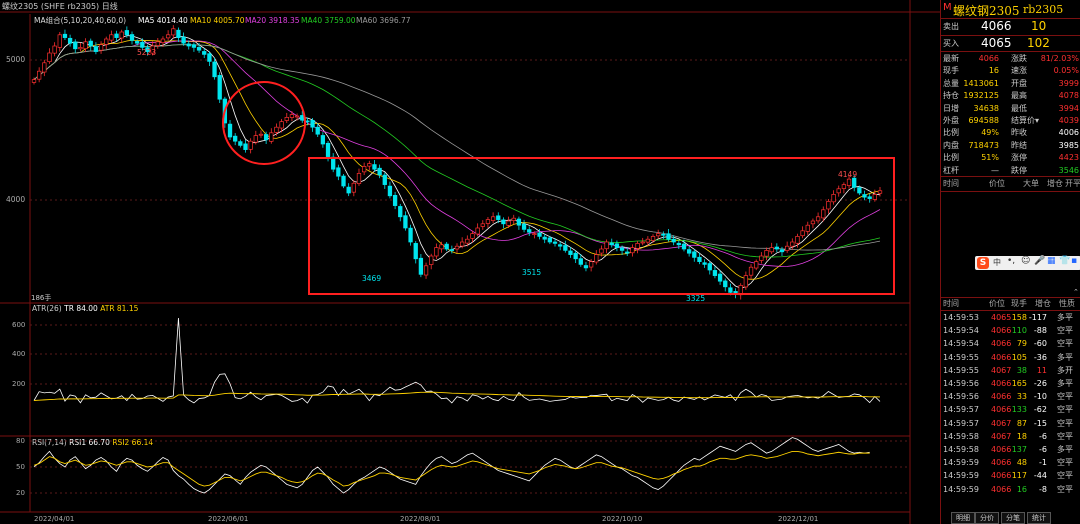 This screenshot has width=1080, height=524. Describe the element at coordinates (1010, 436) in the screenshot. I see `tick-row: 14:59:58 4067 18 -6 空平` at that location.